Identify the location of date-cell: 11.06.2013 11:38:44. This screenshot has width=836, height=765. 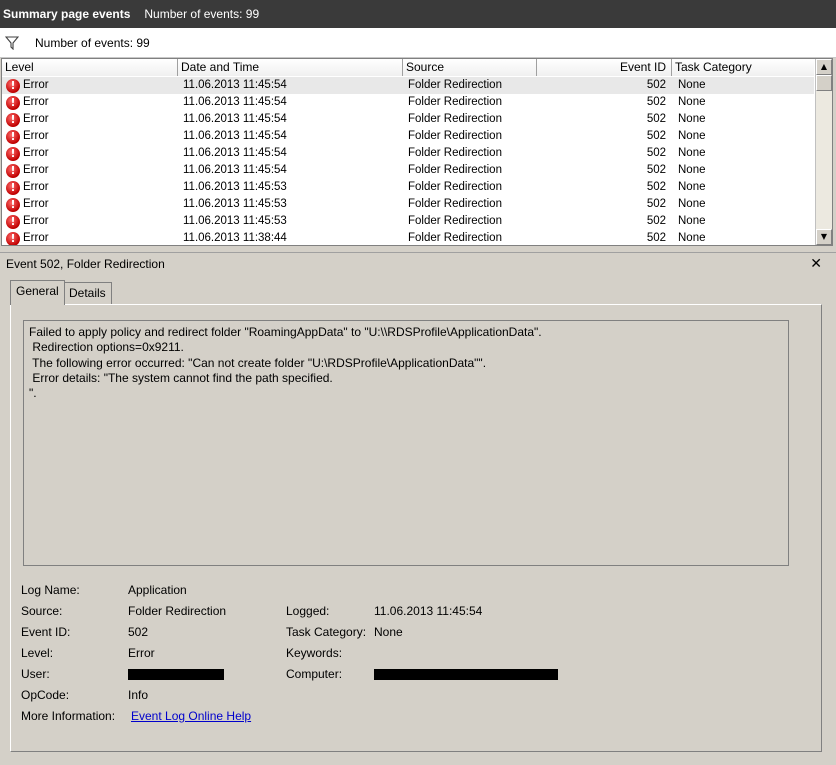
(235, 238).